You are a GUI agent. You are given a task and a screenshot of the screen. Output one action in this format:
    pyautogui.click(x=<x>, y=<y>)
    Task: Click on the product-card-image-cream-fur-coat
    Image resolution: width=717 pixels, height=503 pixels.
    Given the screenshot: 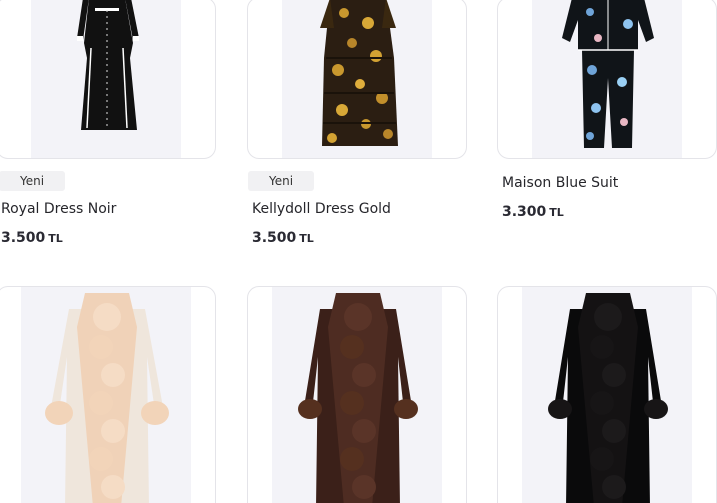 What is the action you would take?
    pyautogui.click(x=108, y=394)
    